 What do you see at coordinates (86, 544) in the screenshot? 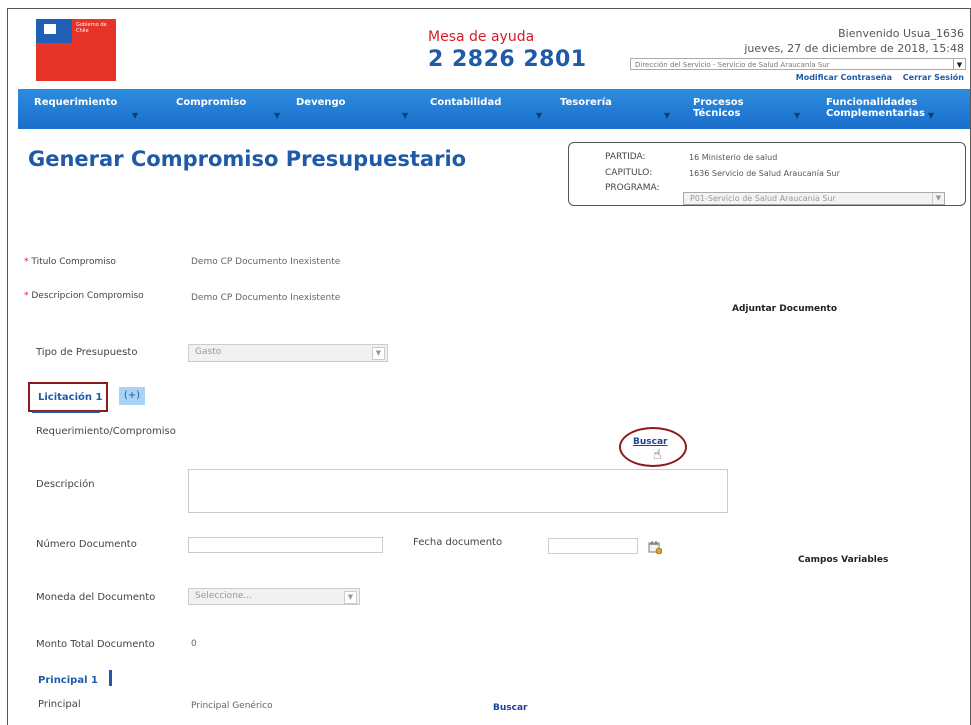
I see `numero-documento-label: Número Documento` at bounding box center [86, 544].